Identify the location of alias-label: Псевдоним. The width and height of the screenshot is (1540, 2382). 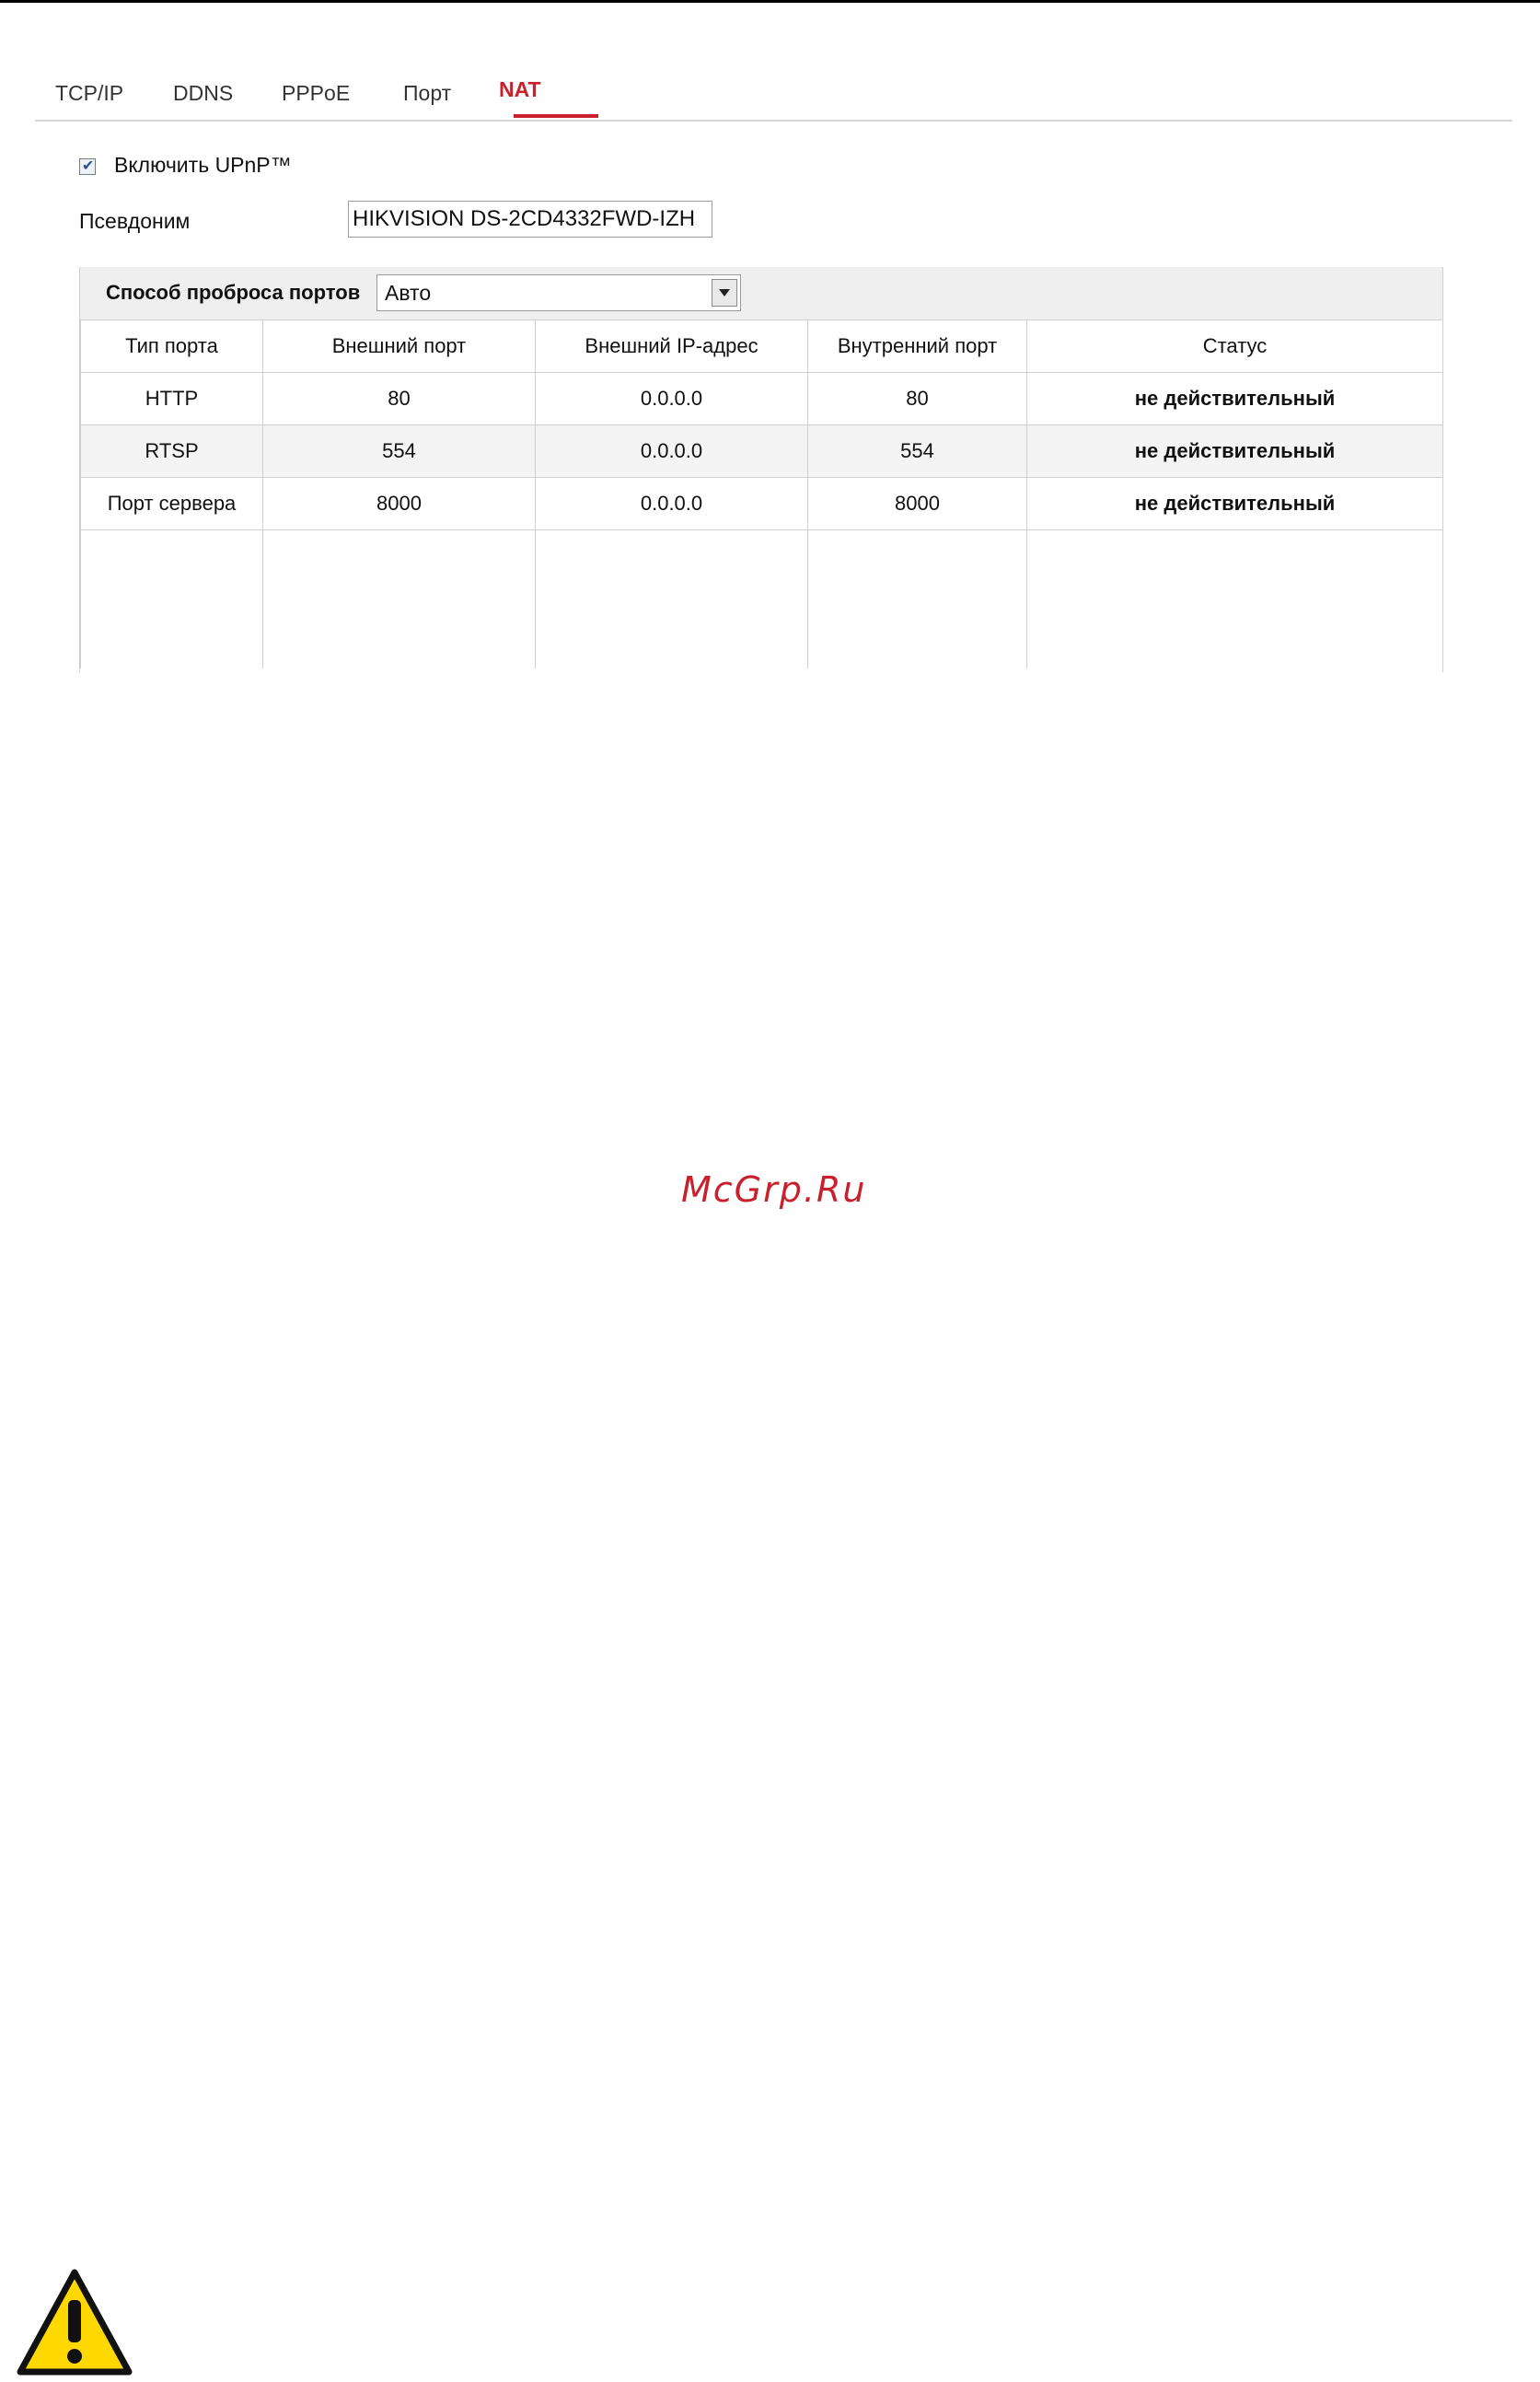
(135, 221).